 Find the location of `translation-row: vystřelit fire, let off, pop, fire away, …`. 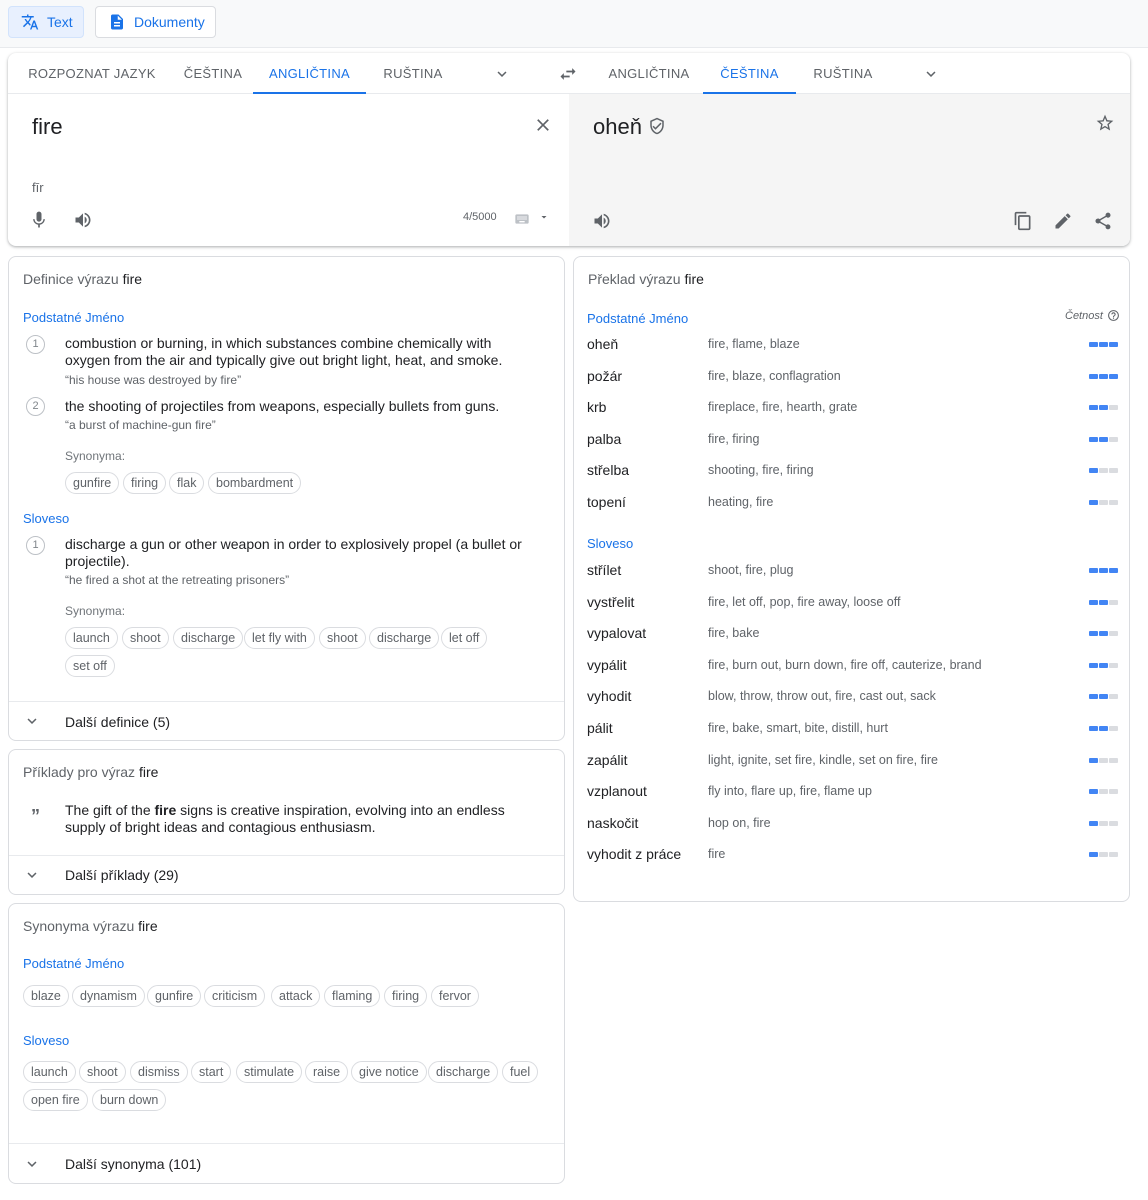

translation-row: vystřelit fire, let off, pop, fire away, … is located at coordinates (851, 606).